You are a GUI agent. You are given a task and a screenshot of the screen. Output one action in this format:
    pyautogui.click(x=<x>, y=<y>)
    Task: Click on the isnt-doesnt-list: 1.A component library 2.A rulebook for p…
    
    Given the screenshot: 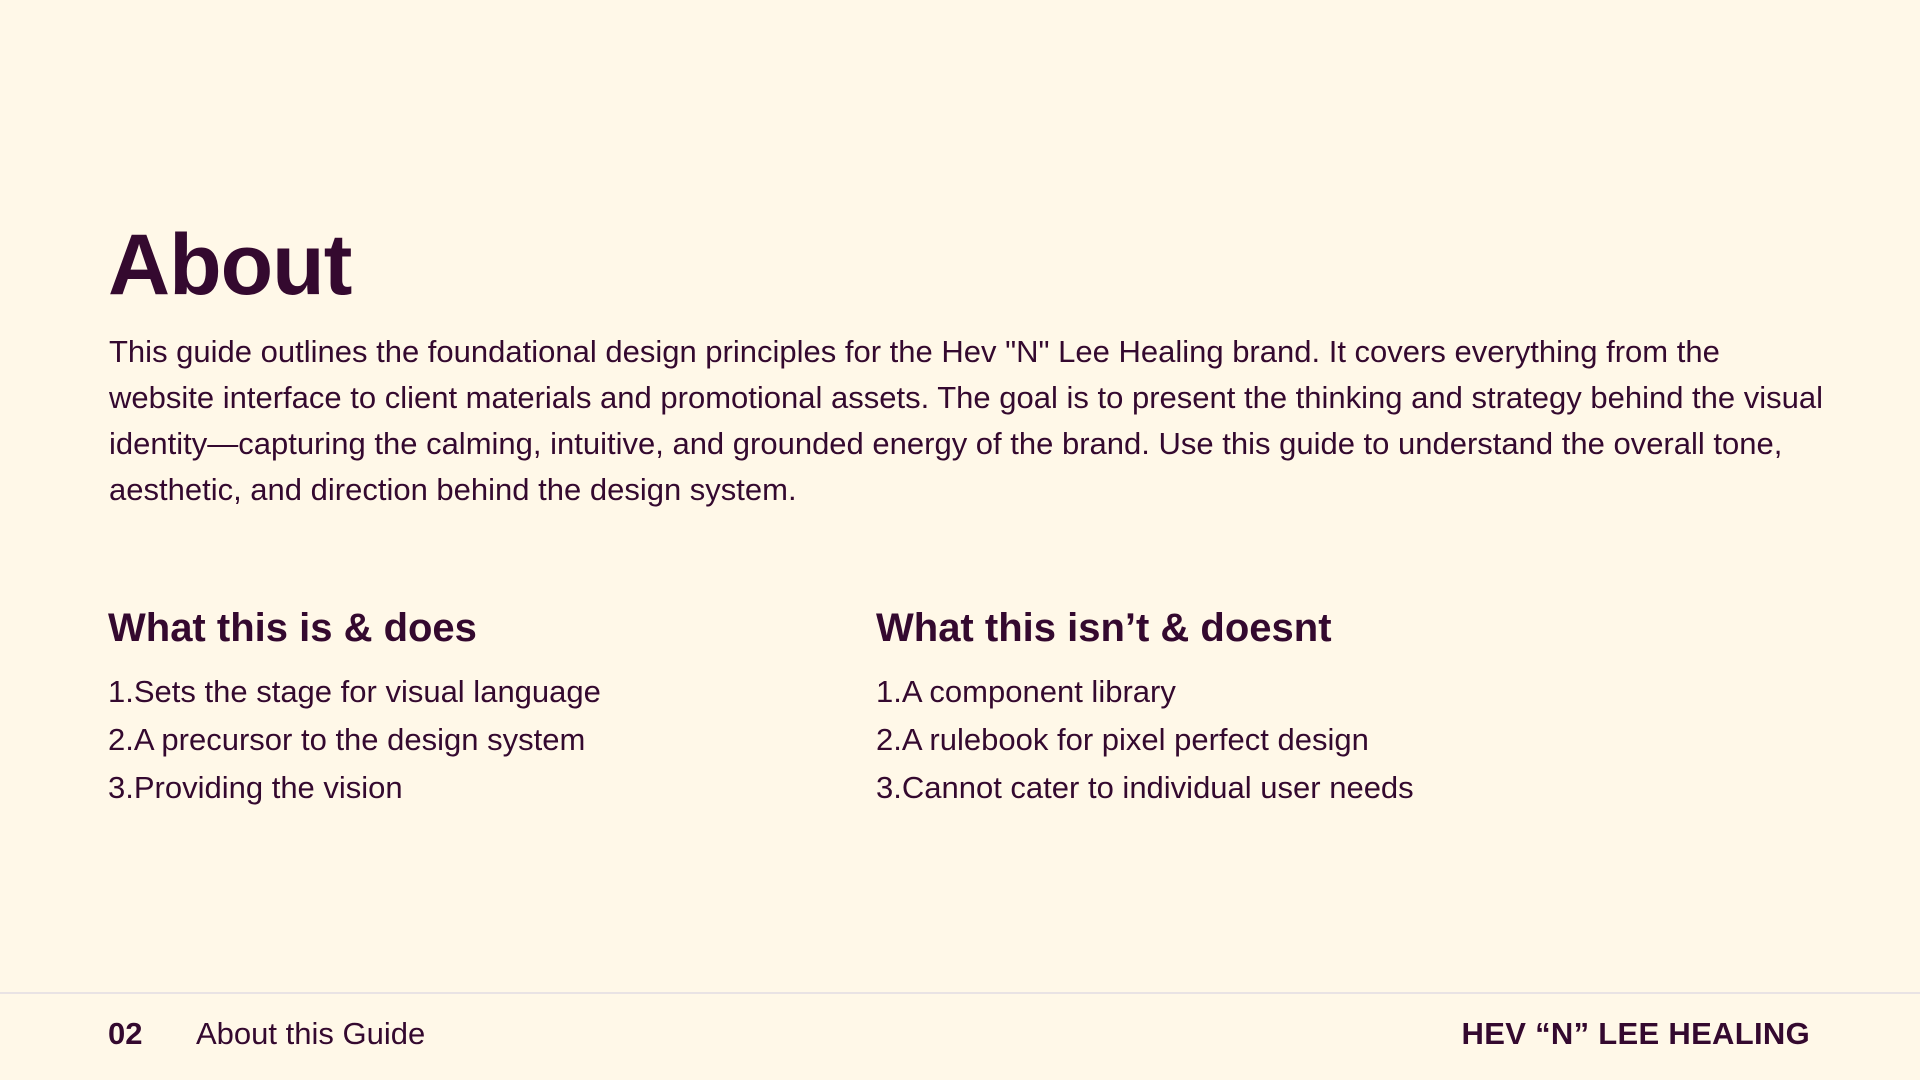 What is the action you would take?
    pyautogui.click(x=1326, y=740)
    